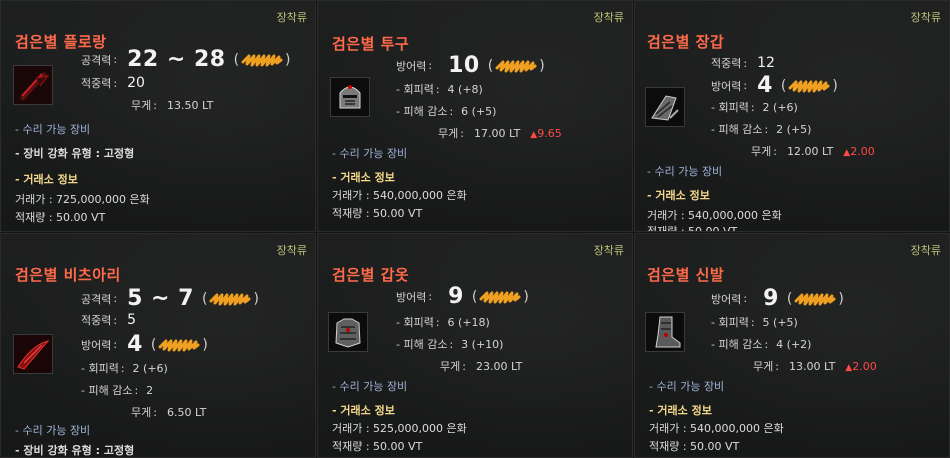 This screenshot has height=458, width=950. Describe the element at coordinates (780, 322) in the screenshot. I see `evasion-value: 5 (+5)` at that location.